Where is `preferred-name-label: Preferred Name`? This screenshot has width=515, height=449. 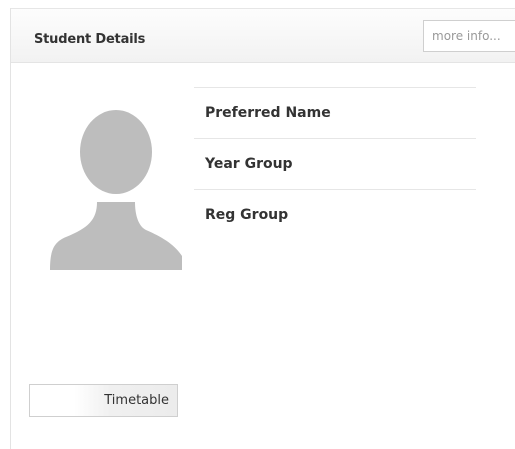 preferred-name-label: Preferred Name is located at coordinates (268, 113).